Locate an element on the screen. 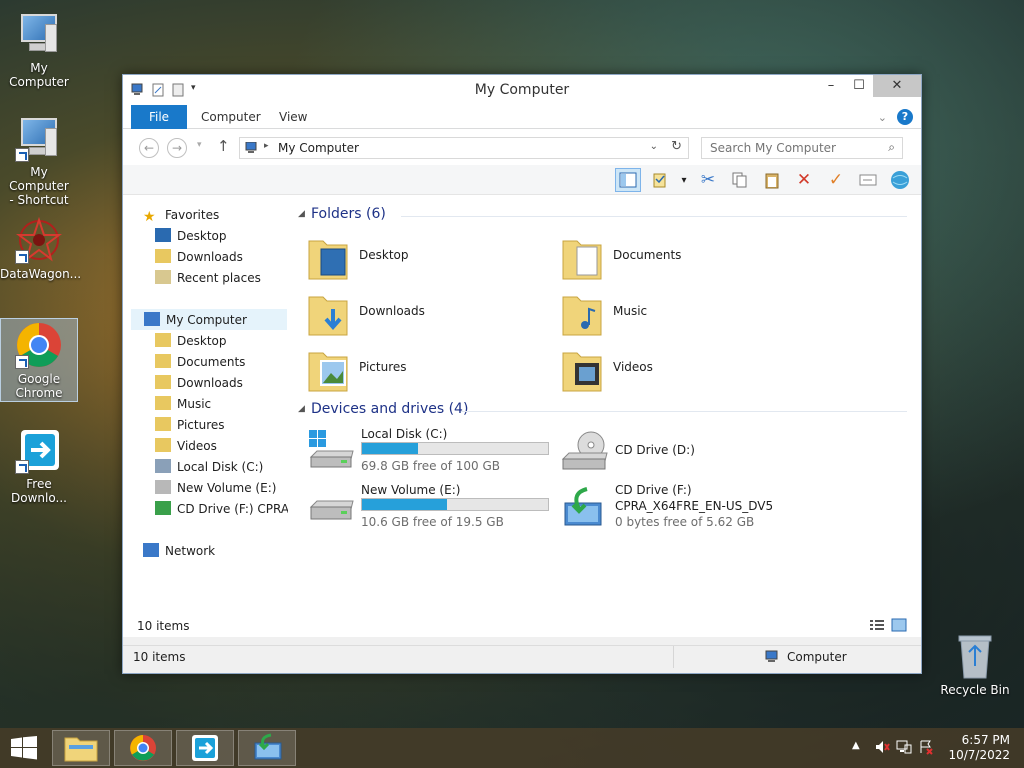  nav-network: Network is located at coordinates (179, 551).